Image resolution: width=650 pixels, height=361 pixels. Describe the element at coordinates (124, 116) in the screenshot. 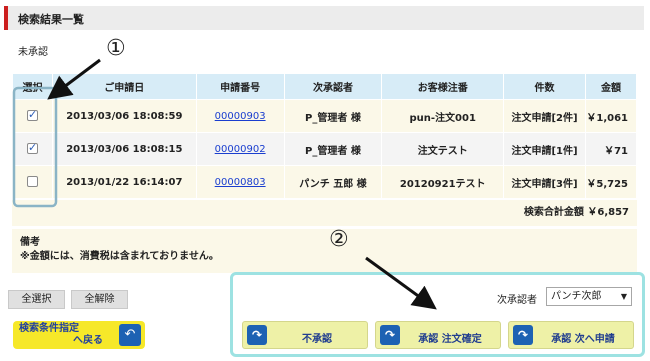

I see `row-date: 2013/03/06 18:08:59` at that location.